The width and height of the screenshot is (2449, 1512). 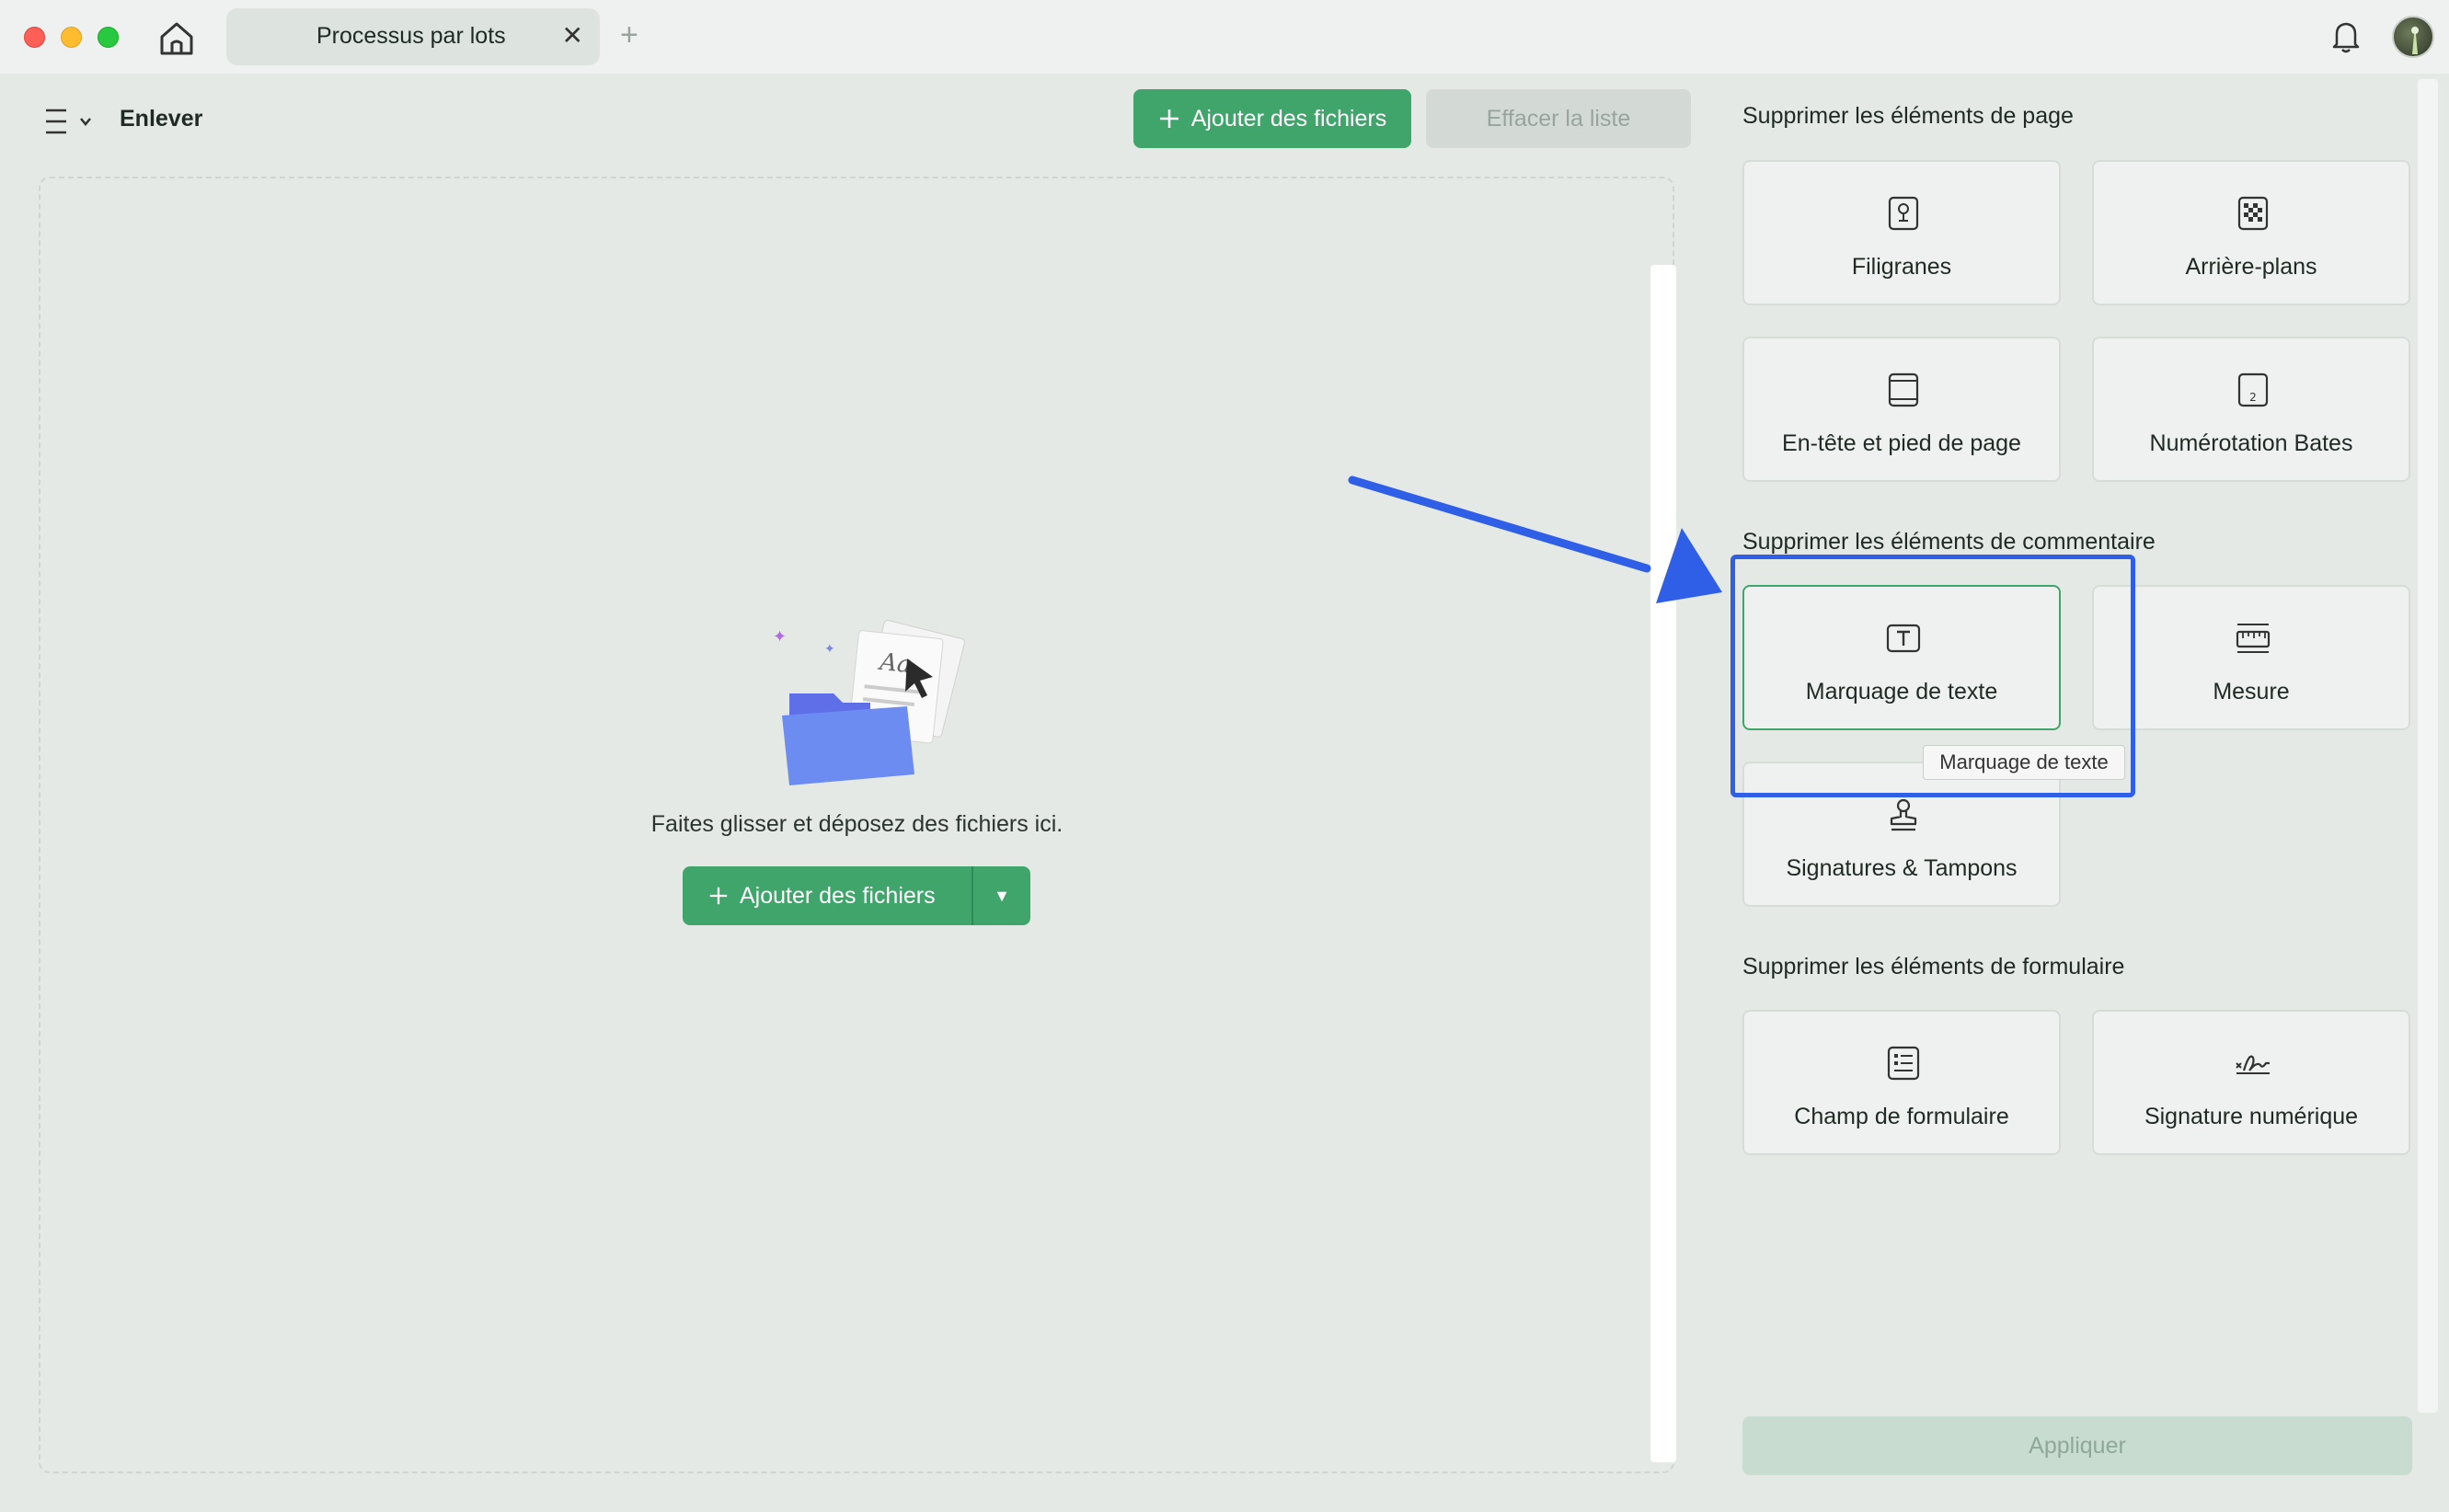 I want to click on menu-button, so click(x=76, y=121).